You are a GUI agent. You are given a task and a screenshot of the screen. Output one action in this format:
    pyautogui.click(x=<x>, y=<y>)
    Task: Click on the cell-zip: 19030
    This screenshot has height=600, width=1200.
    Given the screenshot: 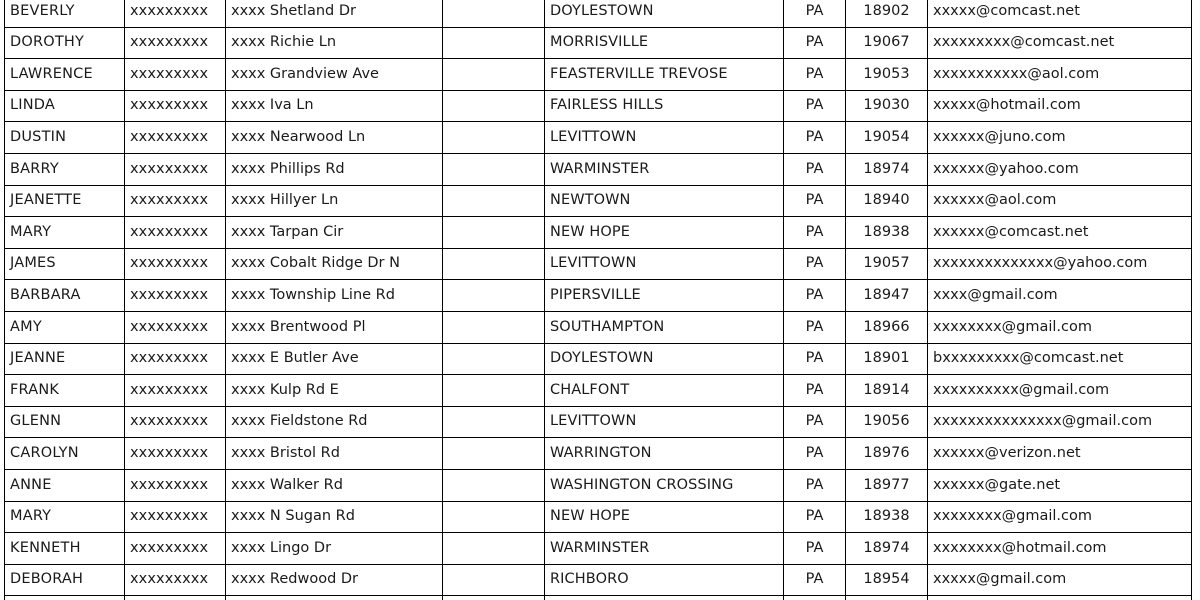 What is the action you would take?
    pyautogui.click(x=886, y=106)
    